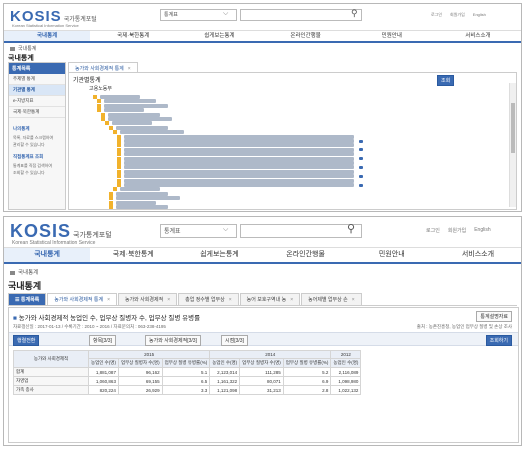  I want to click on tree-root: 고용노동부, so click(100, 88).